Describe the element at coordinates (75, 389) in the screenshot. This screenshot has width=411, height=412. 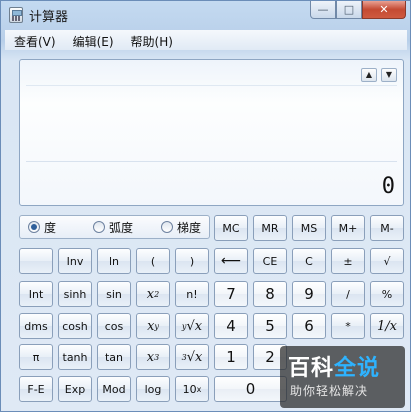
I see `exp-button: Exp` at that location.